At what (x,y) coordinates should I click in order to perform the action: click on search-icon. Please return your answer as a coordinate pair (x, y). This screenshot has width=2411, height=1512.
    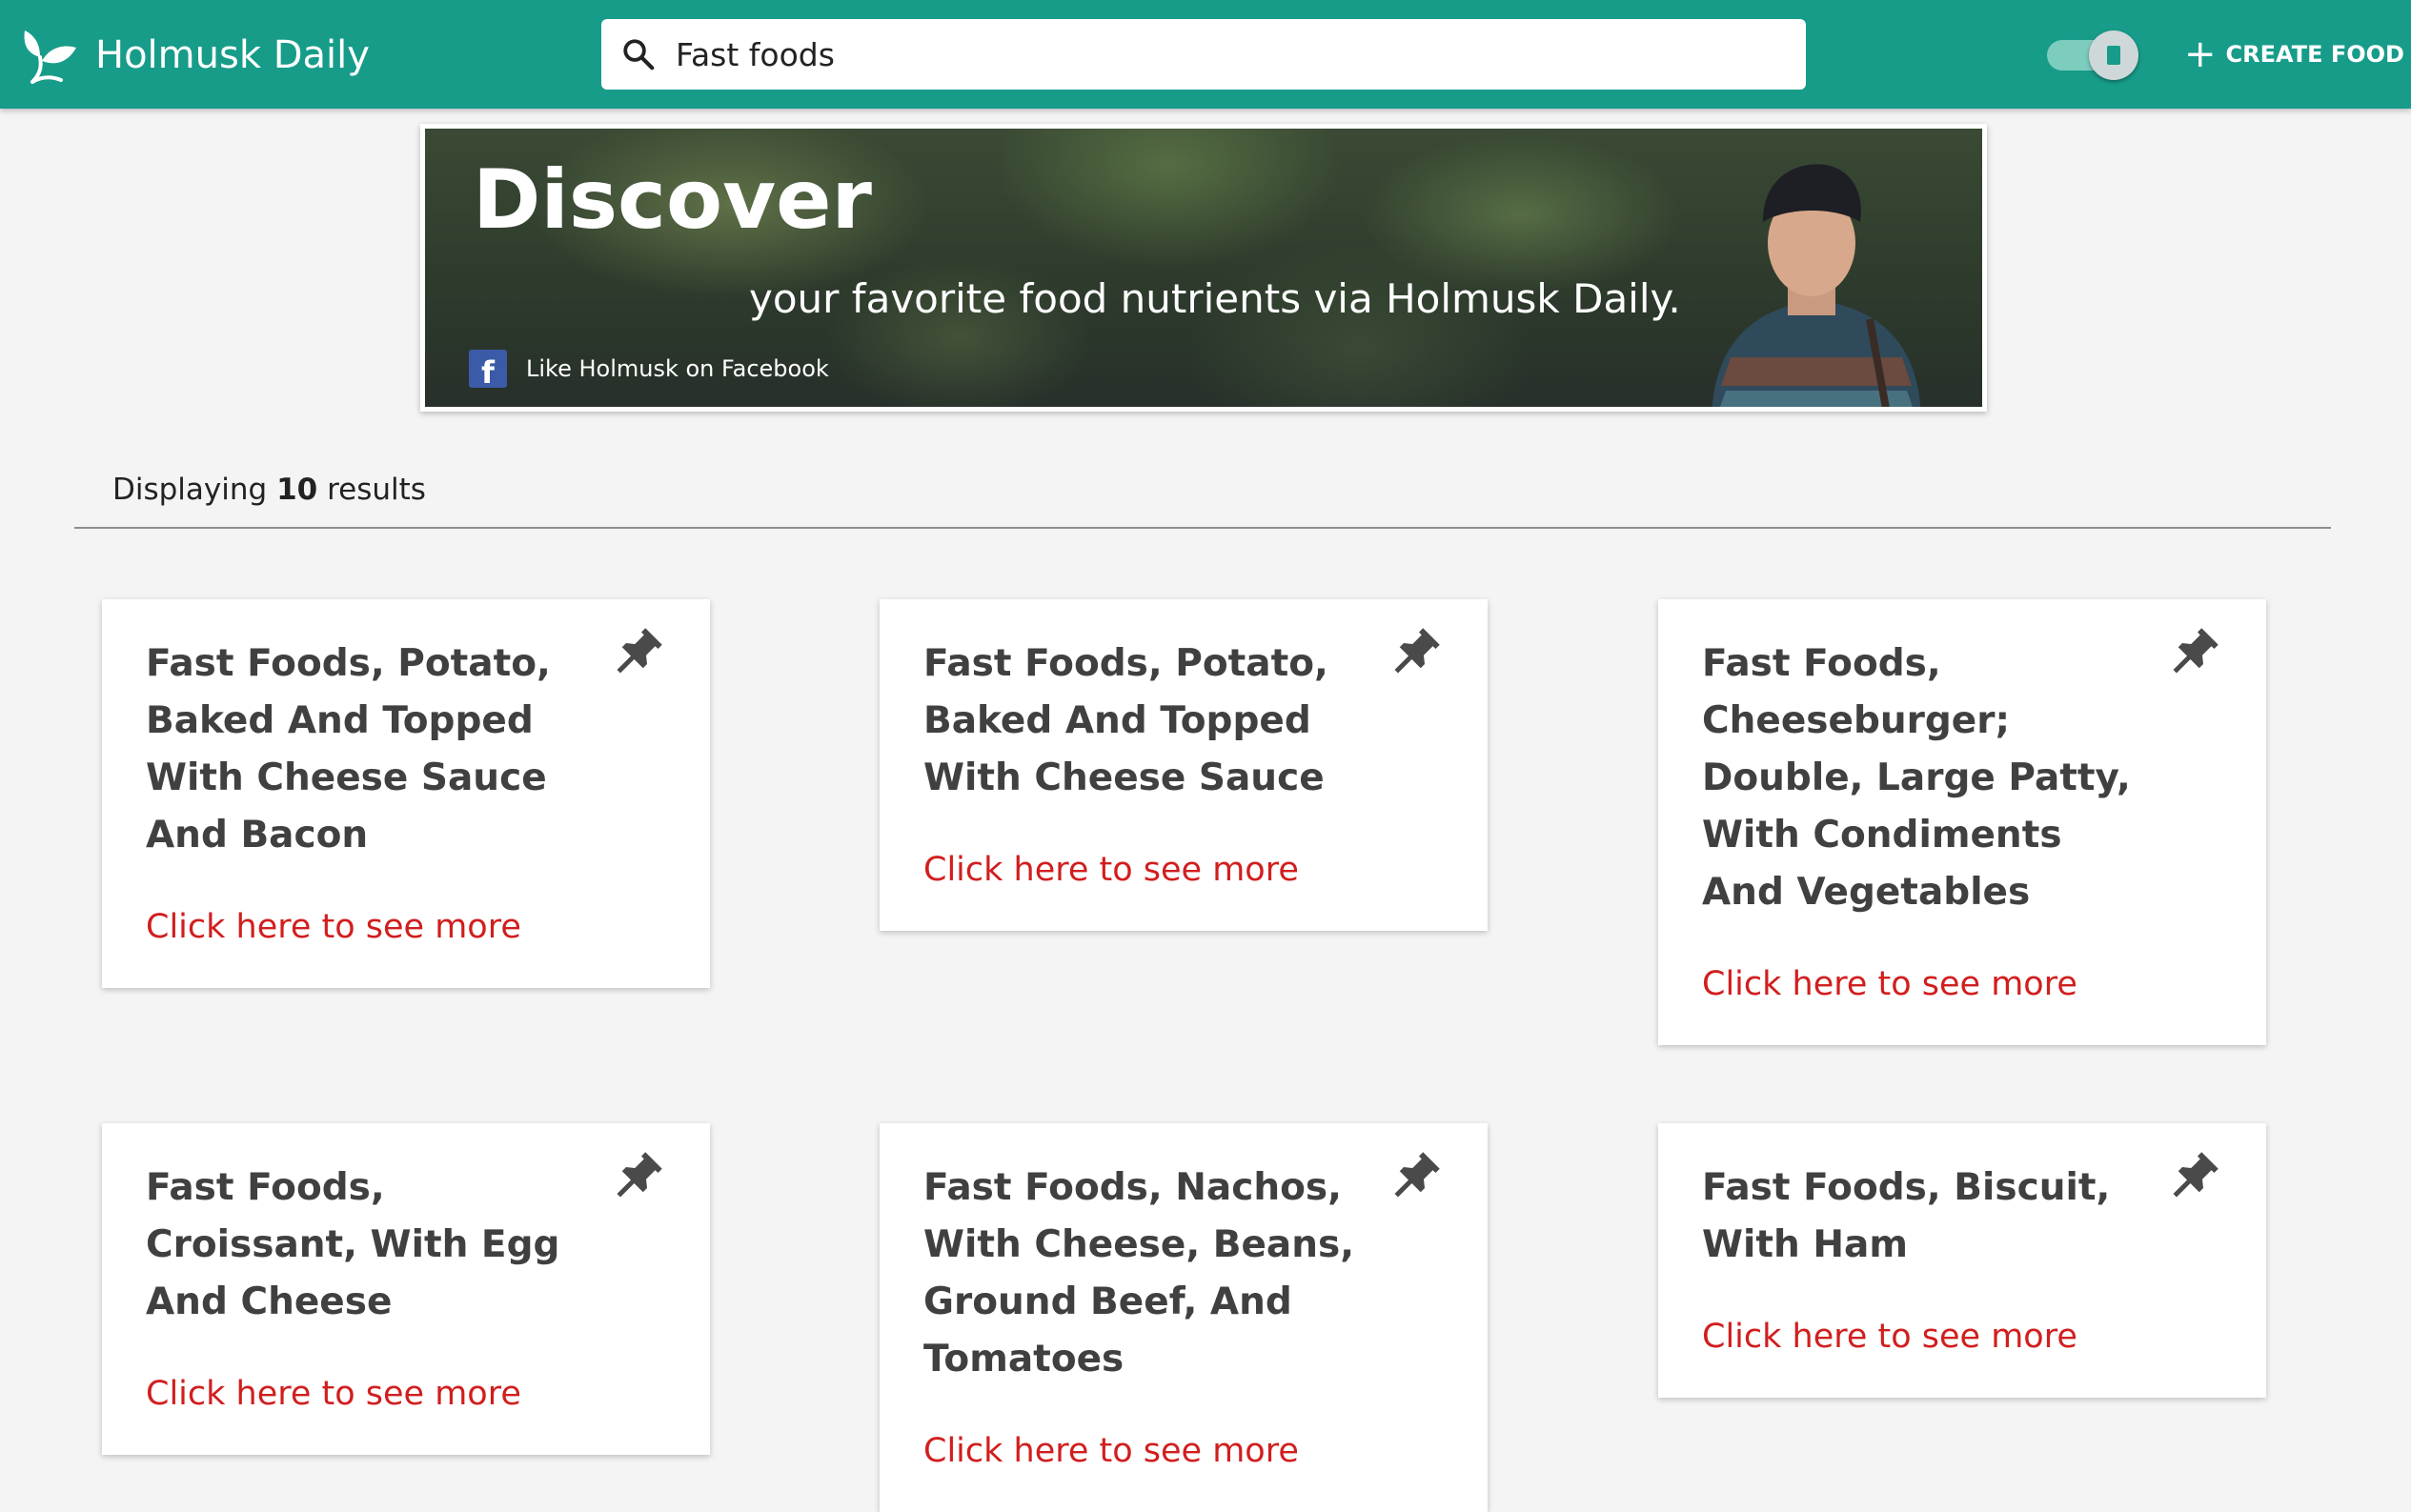
    Looking at the image, I should click on (639, 55).